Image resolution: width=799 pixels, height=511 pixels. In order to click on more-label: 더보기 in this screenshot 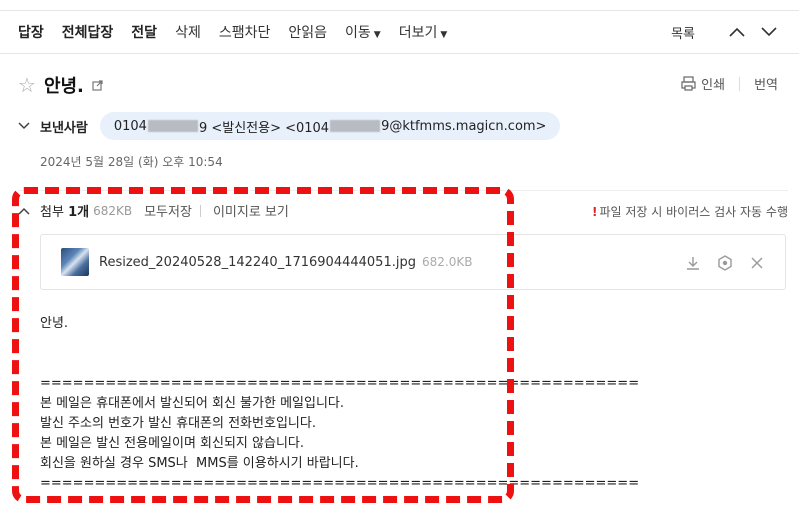, I will do `click(418, 33)`.